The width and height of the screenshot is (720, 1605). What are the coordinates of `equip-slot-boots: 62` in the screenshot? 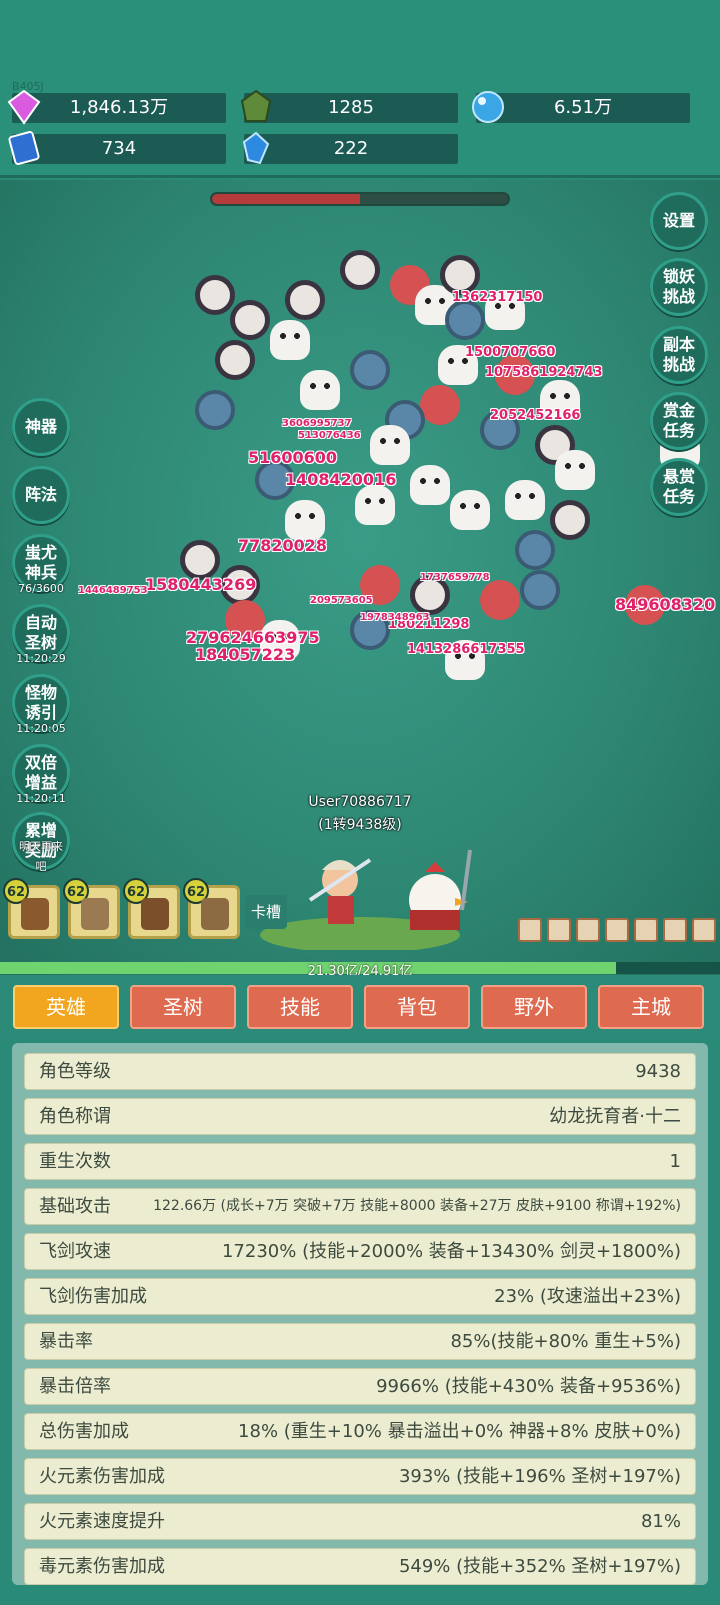 It's located at (211, 908).